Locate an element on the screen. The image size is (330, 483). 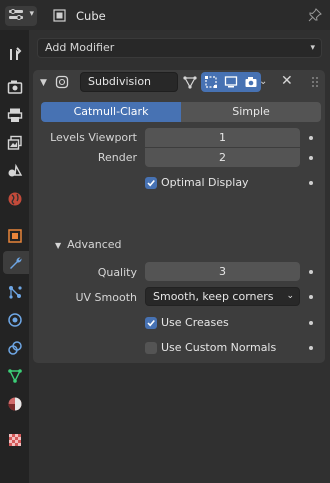
physics-icon is located at coordinates (14, 319).